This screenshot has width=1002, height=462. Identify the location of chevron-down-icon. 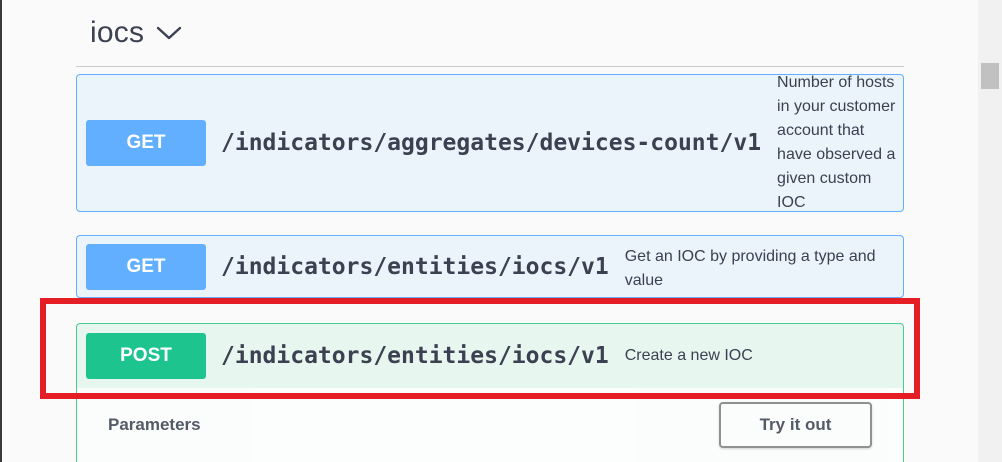
(169, 33).